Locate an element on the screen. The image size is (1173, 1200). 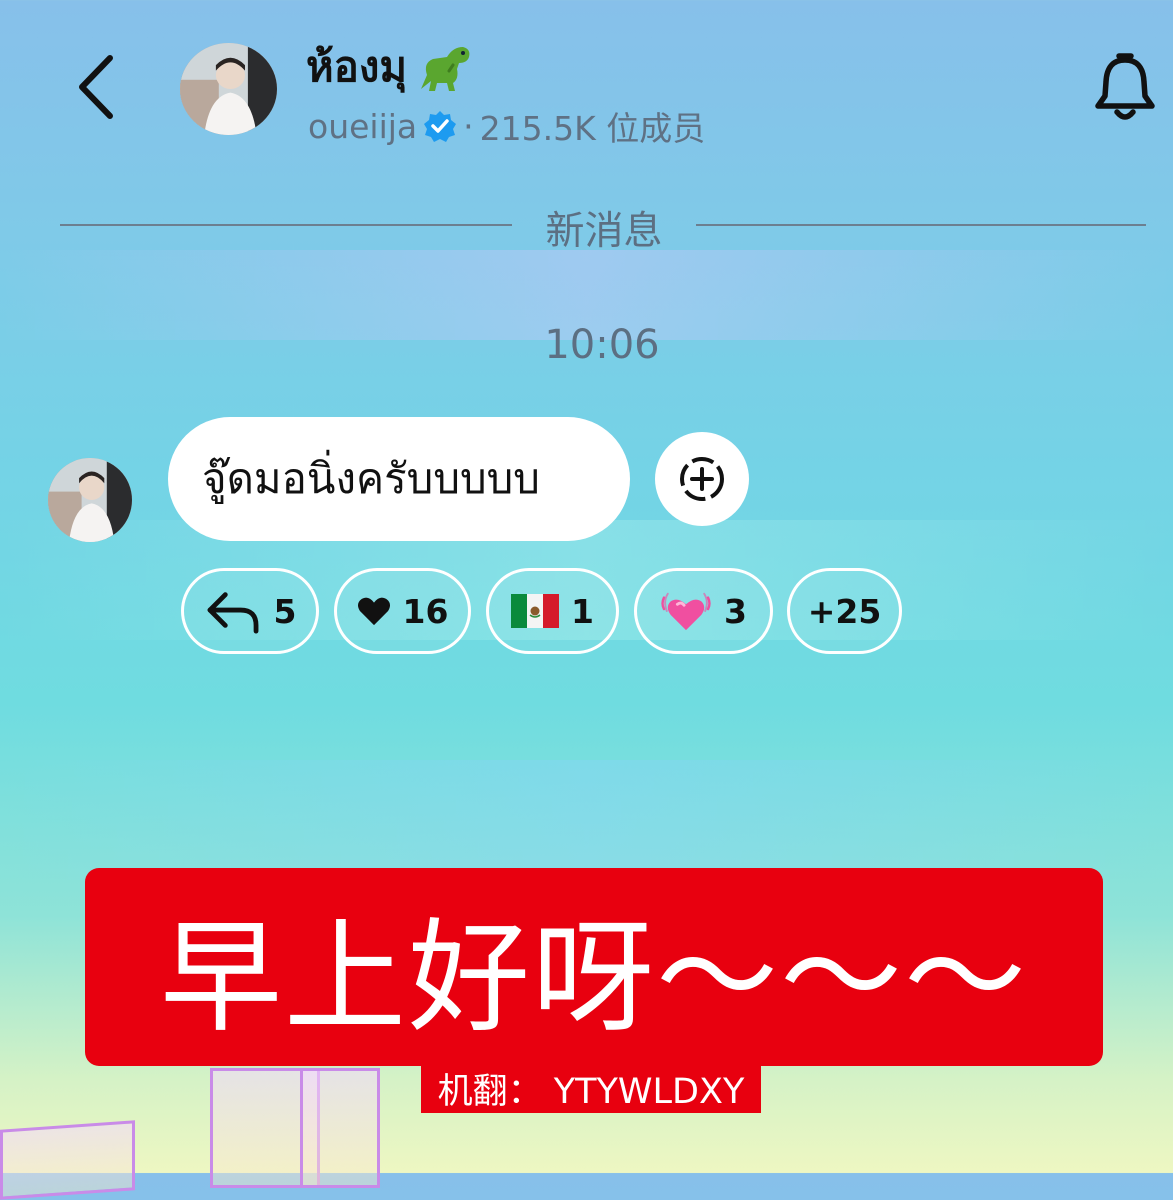
caption-overlay: 早上好呀～～～ is located at coordinates (594, 967).